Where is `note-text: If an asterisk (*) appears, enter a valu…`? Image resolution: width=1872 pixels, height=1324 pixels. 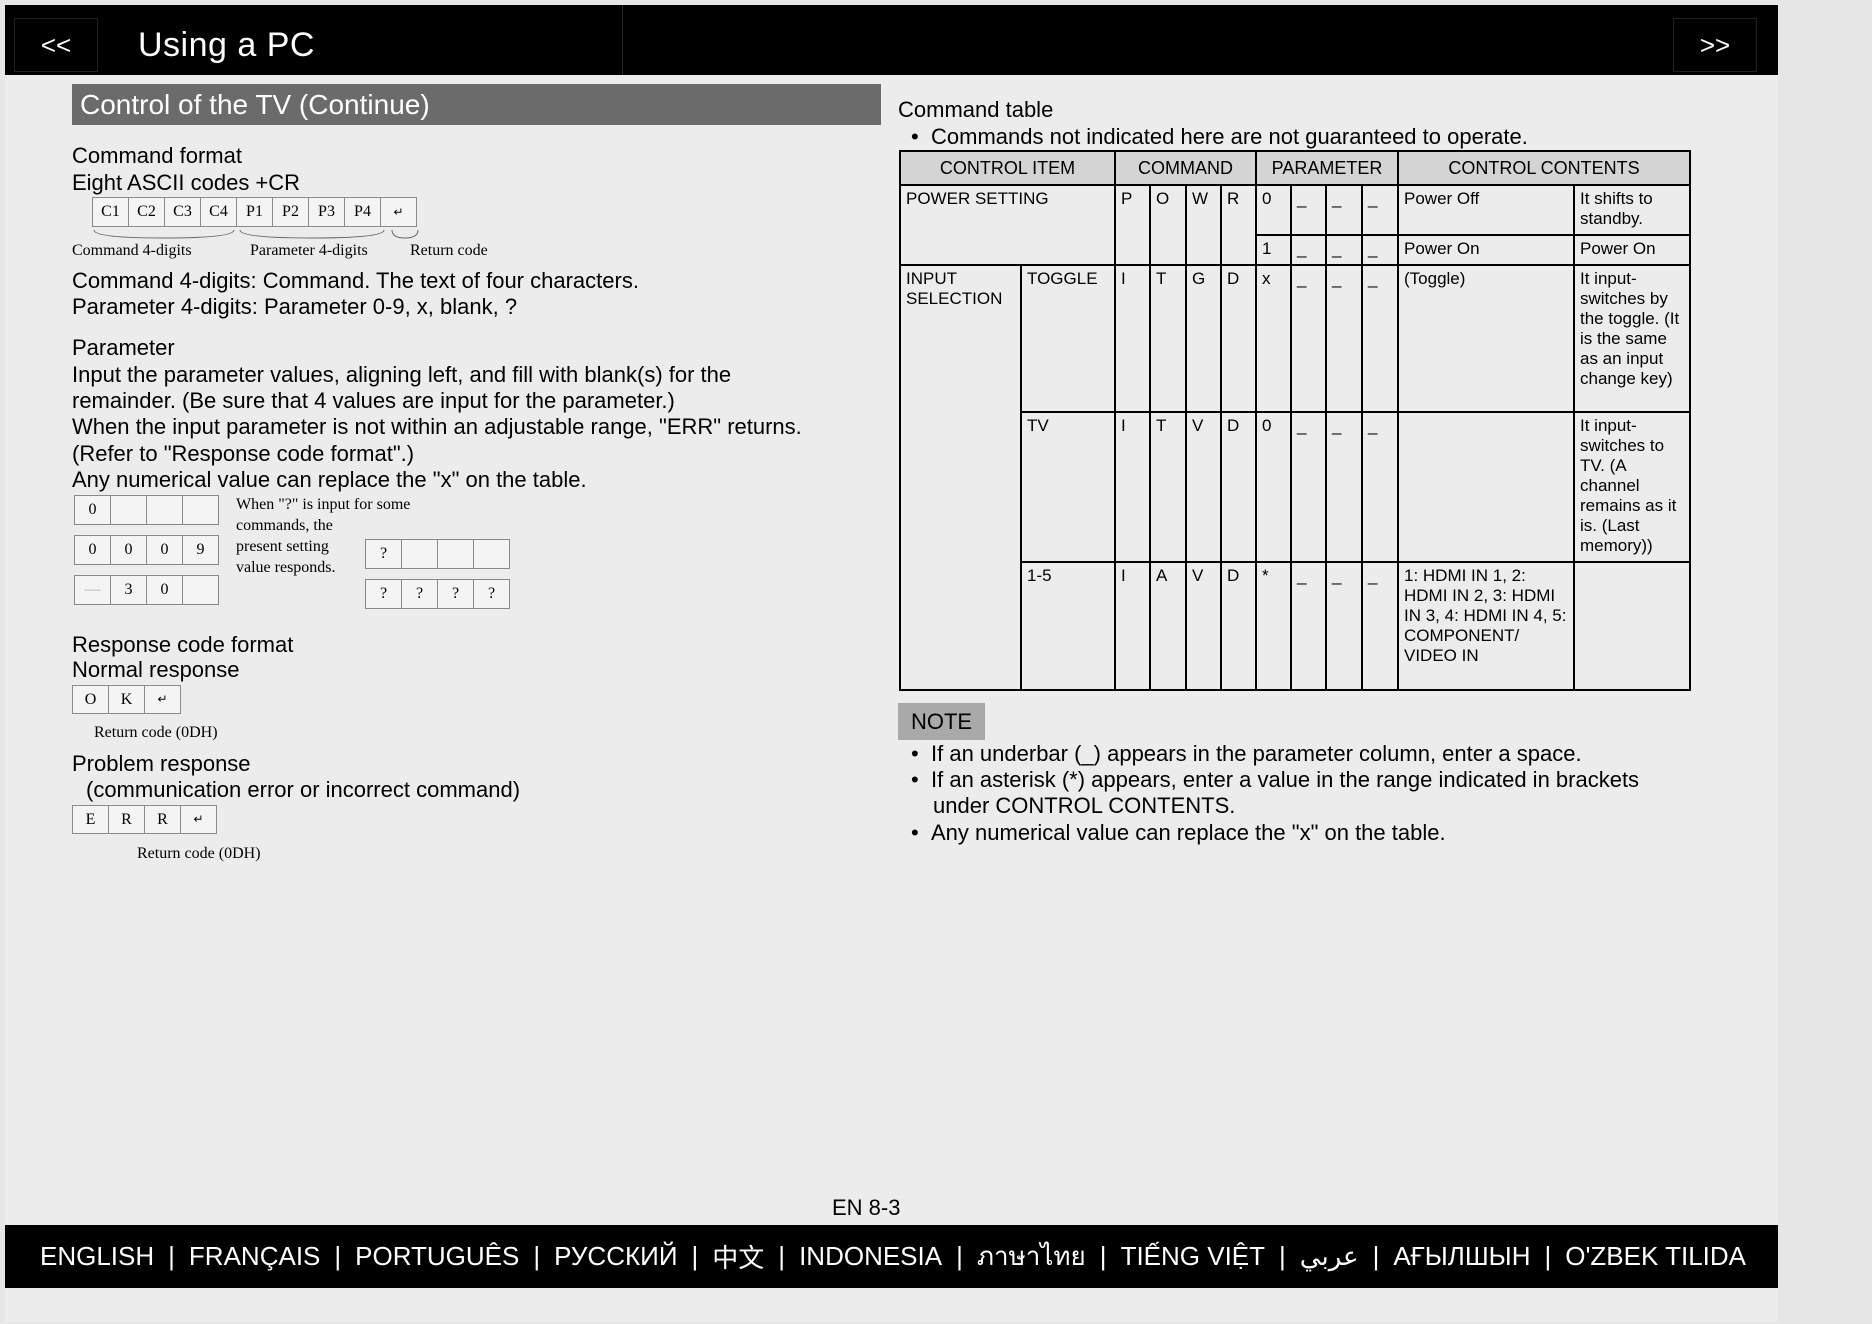 note-text: If an asterisk (*) appears, enter a valu… is located at coordinates (1285, 779).